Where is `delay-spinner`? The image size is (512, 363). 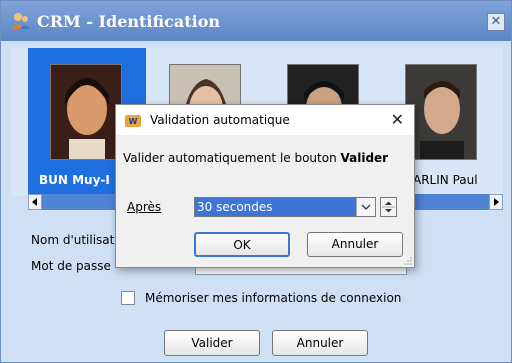 delay-spinner is located at coordinates (388, 207).